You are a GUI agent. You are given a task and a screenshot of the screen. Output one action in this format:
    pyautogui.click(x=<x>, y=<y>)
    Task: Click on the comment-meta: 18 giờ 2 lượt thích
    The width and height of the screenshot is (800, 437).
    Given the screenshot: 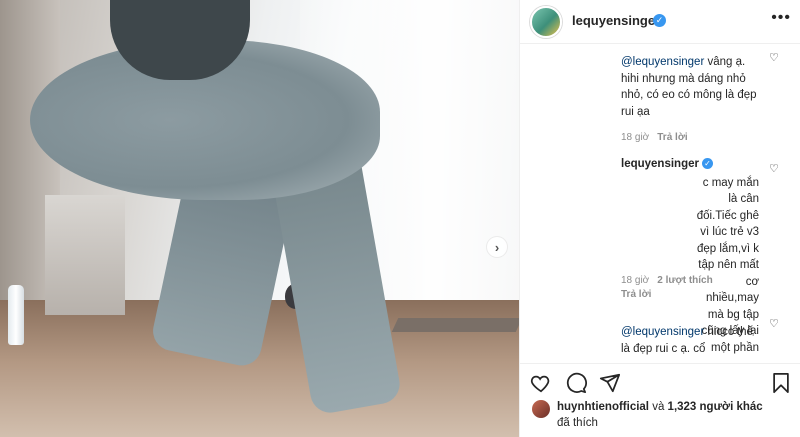 What is the action you would take?
    pyautogui.click(x=667, y=280)
    